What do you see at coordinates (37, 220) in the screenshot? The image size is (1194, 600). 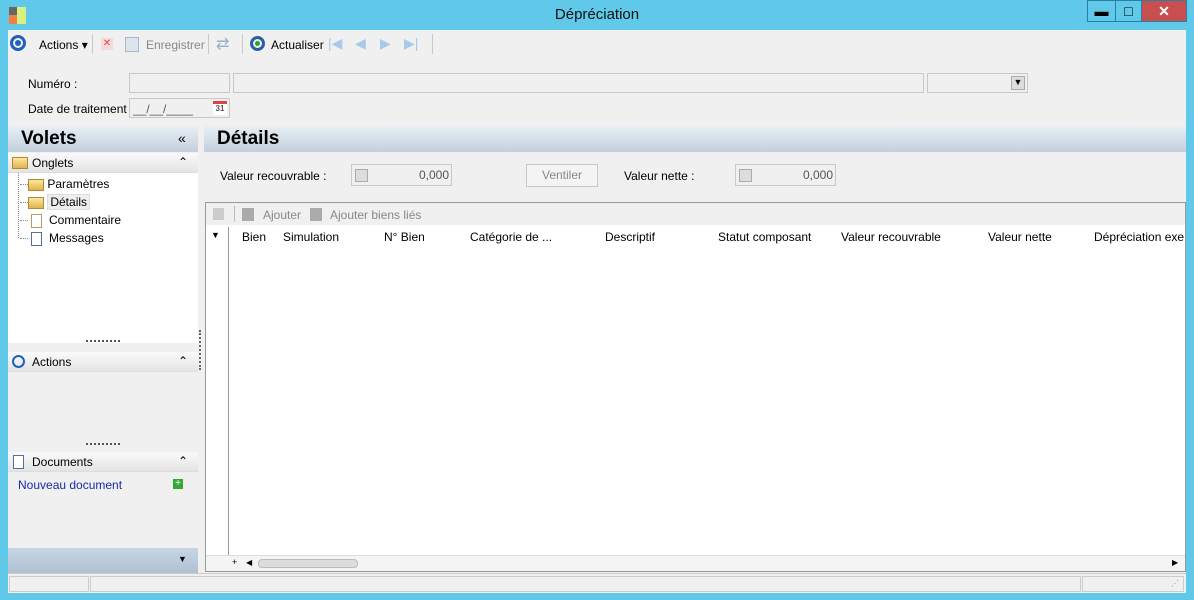 I see `note-icon` at bounding box center [37, 220].